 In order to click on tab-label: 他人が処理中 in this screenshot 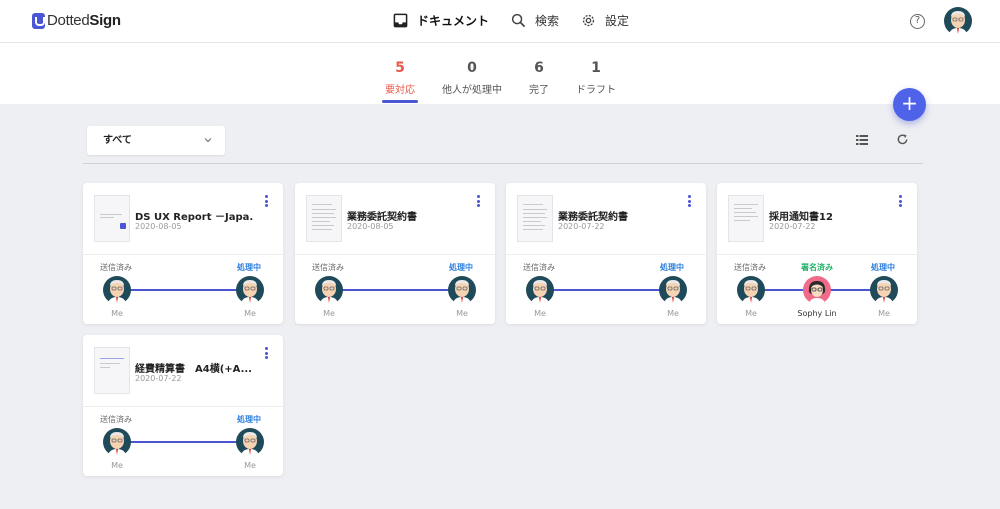, I will do `click(472, 90)`.